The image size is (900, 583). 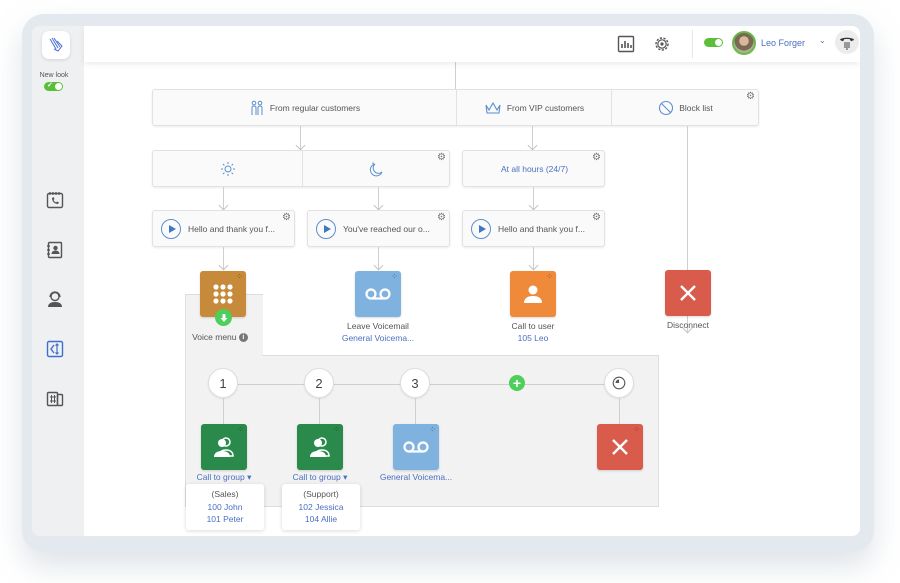 What do you see at coordinates (533, 338) in the screenshot?
I see `user-extension-link: 105 Leo` at bounding box center [533, 338].